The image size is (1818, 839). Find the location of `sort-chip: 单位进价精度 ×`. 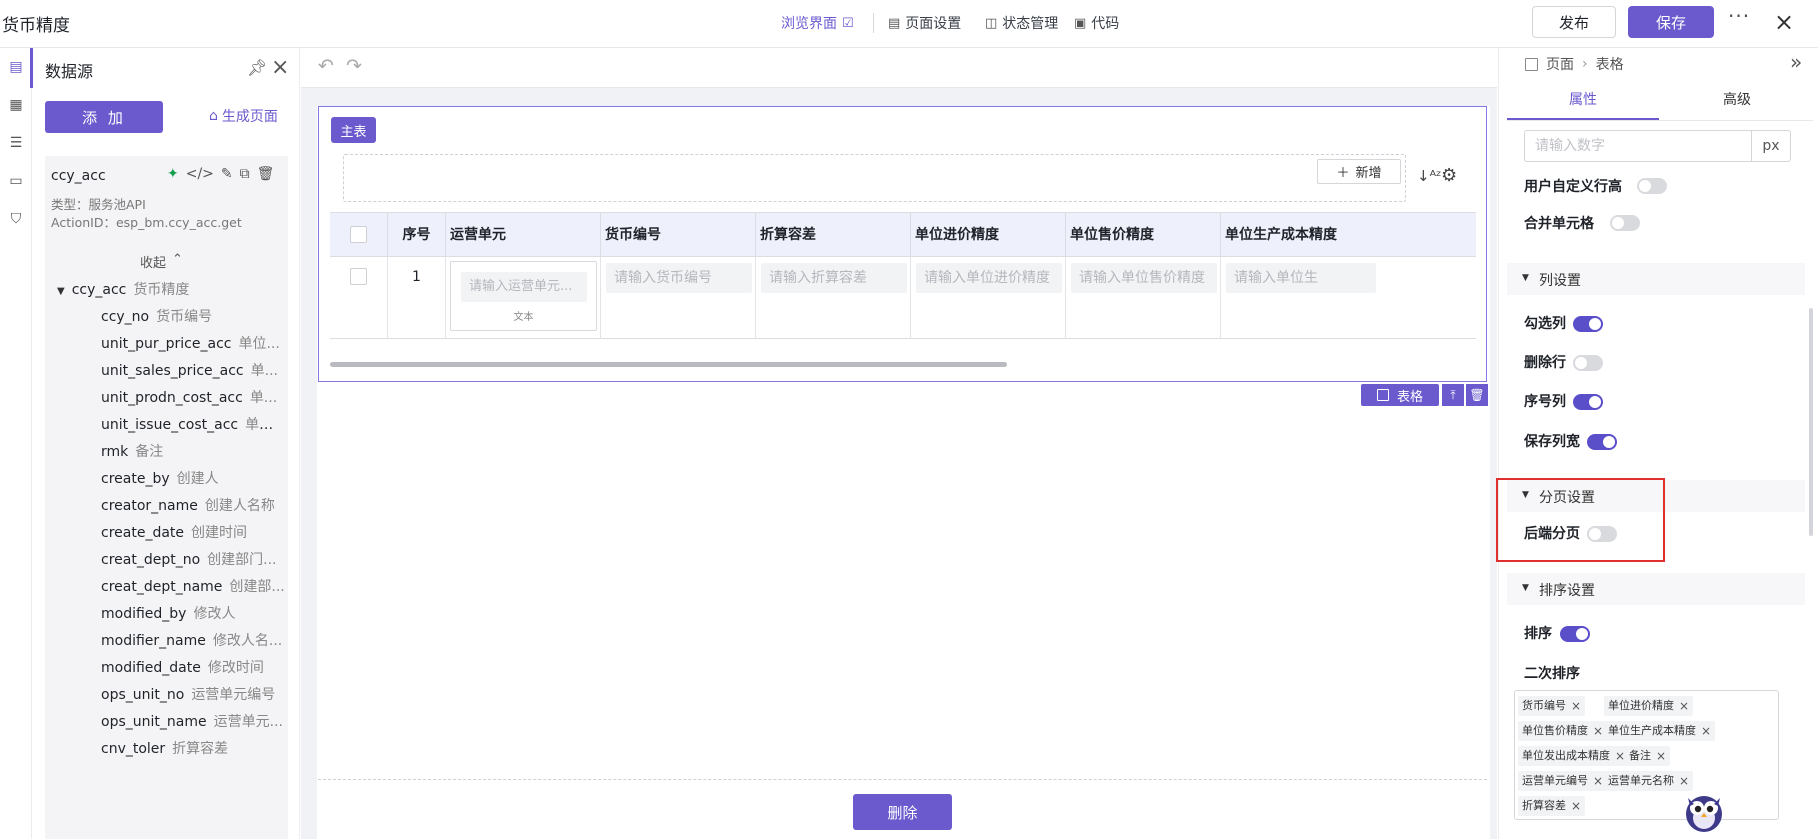

sort-chip: 单位进价精度 × is located at coordinates (1649, 706).